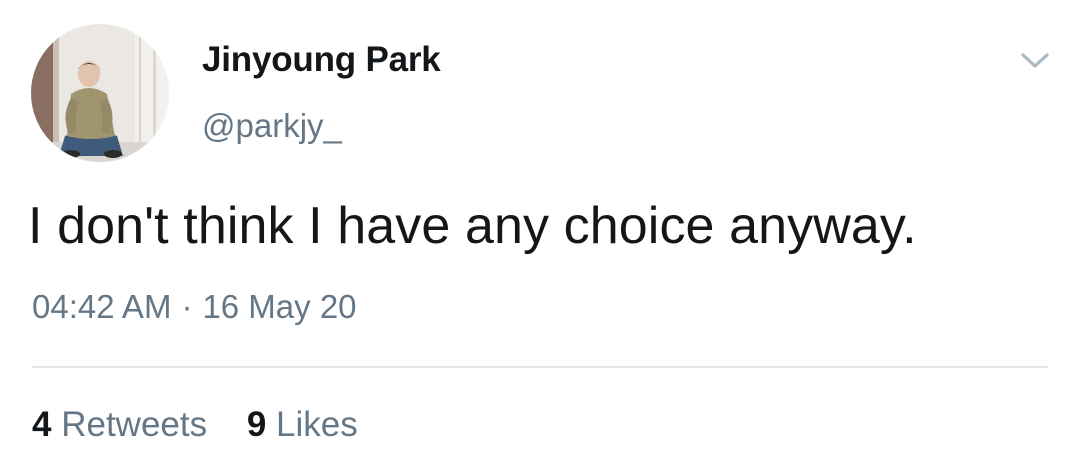  Describe the element at coordinates (210, 425) in the screenshot. I see `tweet-stats: 4 Retweets 9 Likes` at that location.